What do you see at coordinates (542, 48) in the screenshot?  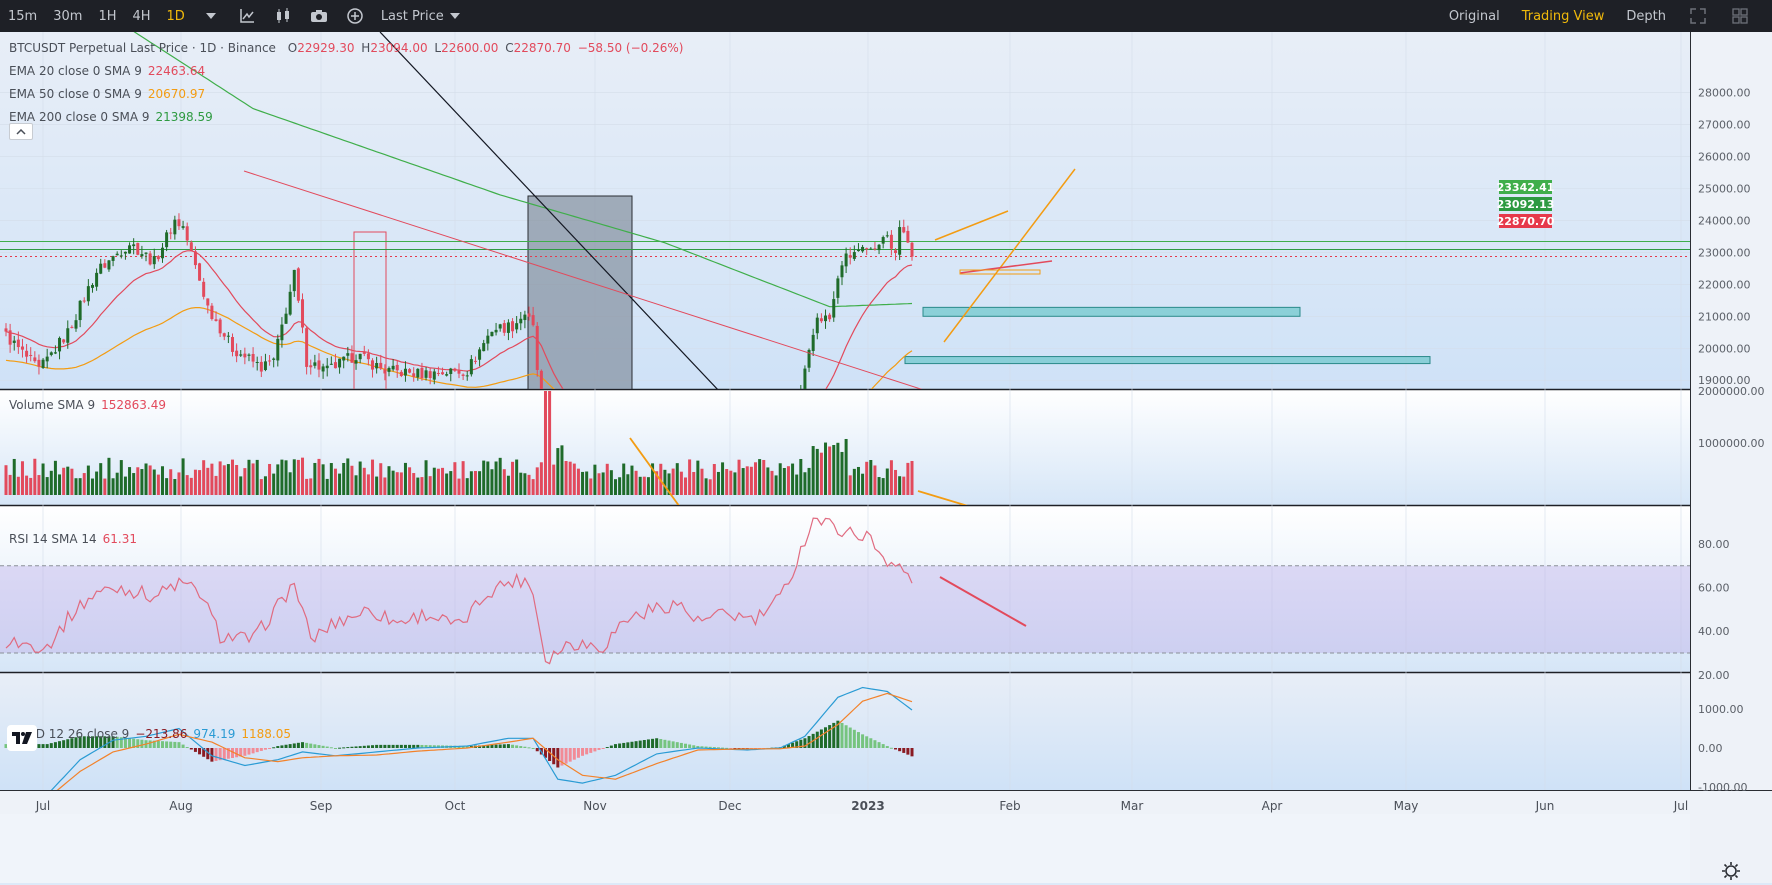 I see `ohlc-close: 22870.70` at bounding box center [542, 48].